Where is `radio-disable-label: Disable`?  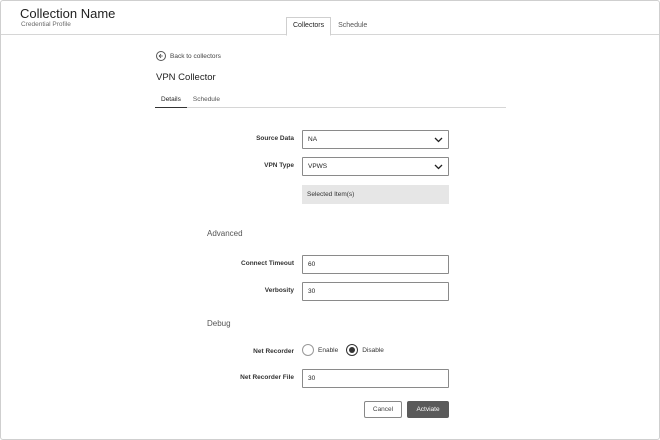 radio-disable-label: Disable is located at coordinates (373, 350).